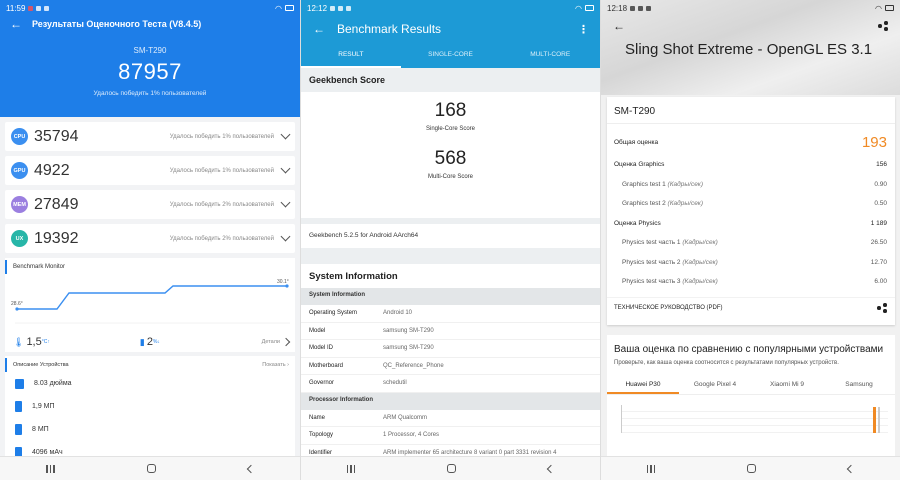 The height and width of the screenshot is (480, 900). Describe the element at coordinates (19, 383) in the screenshot. I see `screen-icon` at that location.